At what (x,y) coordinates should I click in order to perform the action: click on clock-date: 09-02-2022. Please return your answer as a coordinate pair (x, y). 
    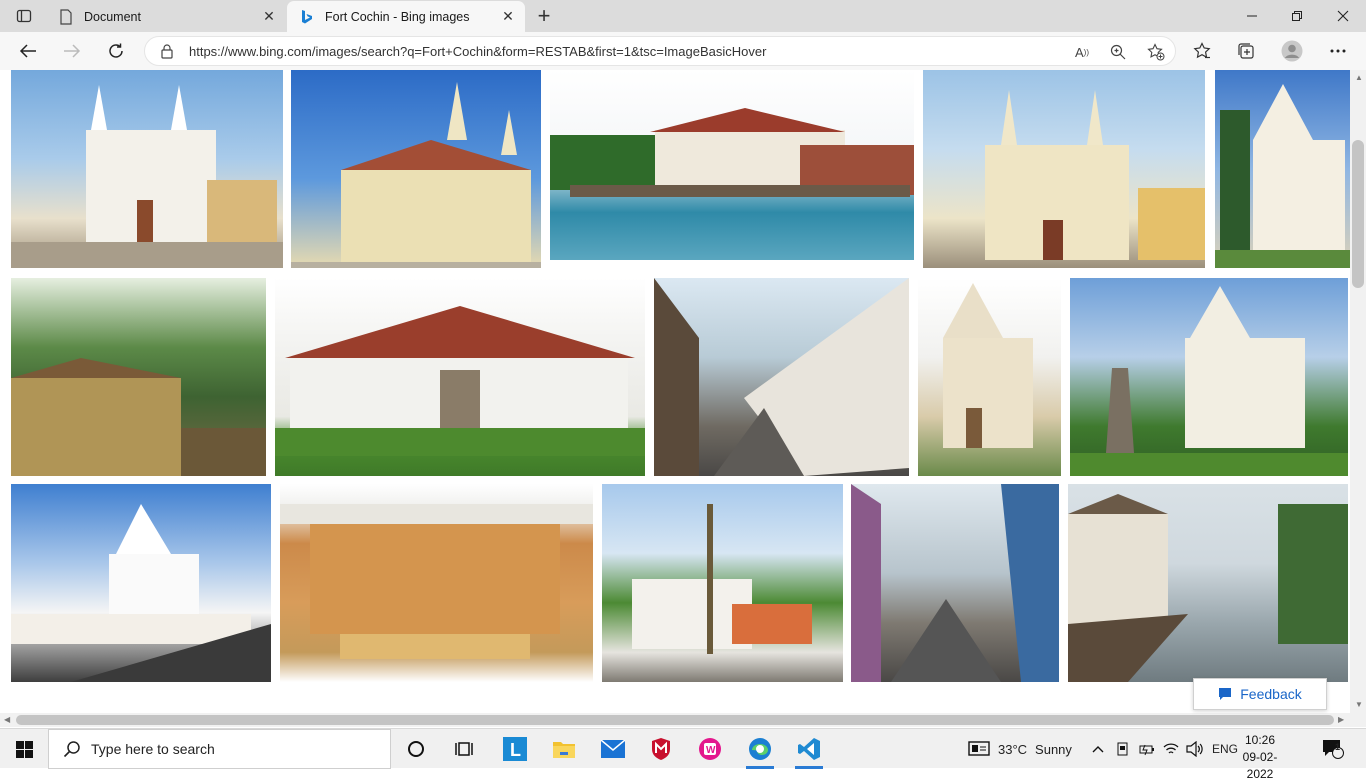
    Looking at the image, I should click on (1260, 765).